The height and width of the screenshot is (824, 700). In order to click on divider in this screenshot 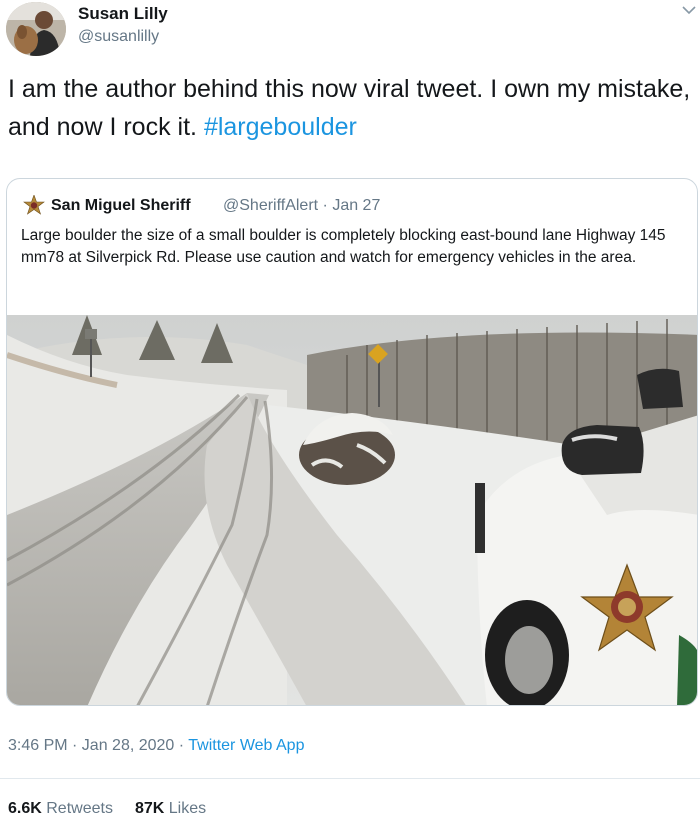, I will do `click(350, 778)`.